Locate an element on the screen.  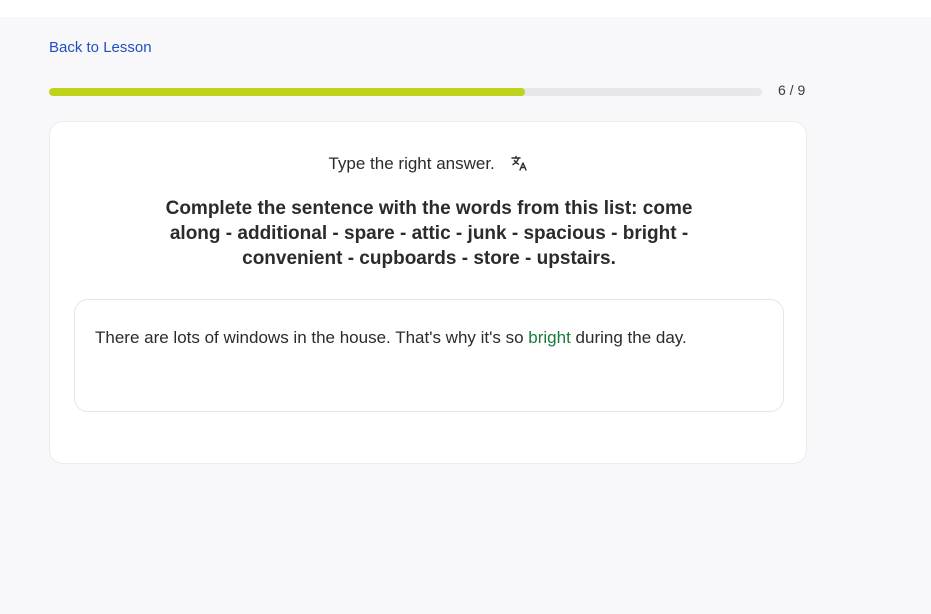
progress-counter: 6 / 9 is located at coordinates (792, 90).